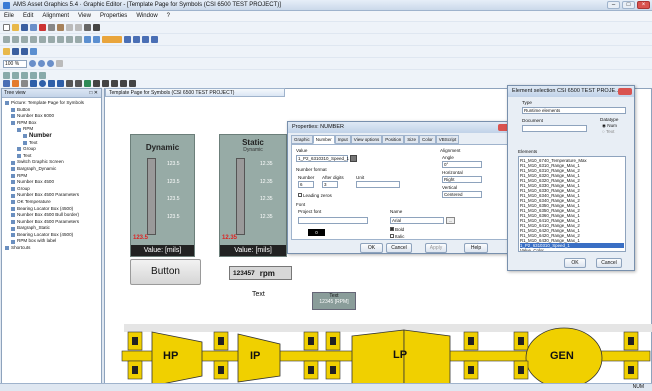  Describe the element at coordinates (33, 75) in the screenshot. I see `lock-icon` at that location.